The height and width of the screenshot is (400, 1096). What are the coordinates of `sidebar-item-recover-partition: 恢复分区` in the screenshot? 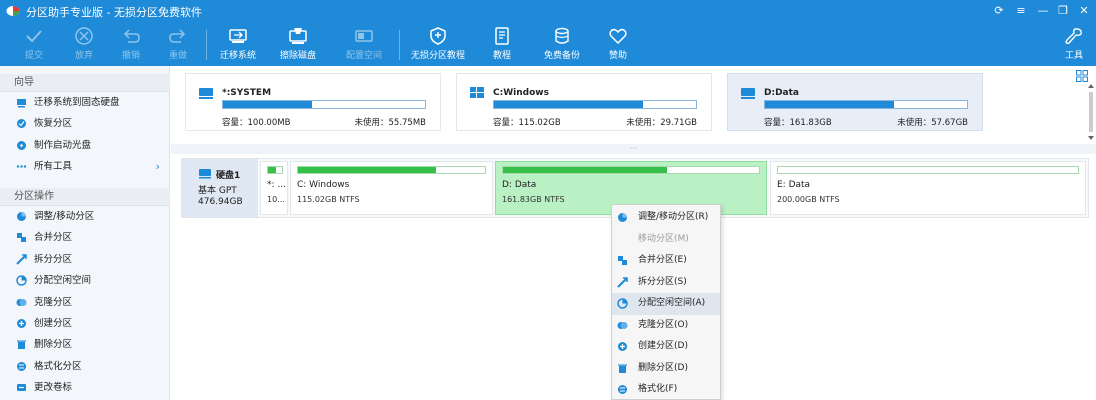 It's located at (85, 123).